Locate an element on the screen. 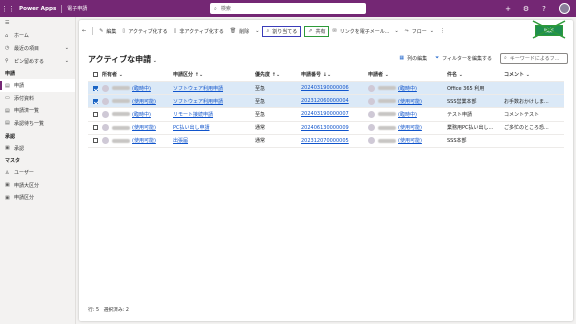 The width and height of the screenshot is (576, 324). number-link: 20240319000000​7 is located at coordinates (325, 114).